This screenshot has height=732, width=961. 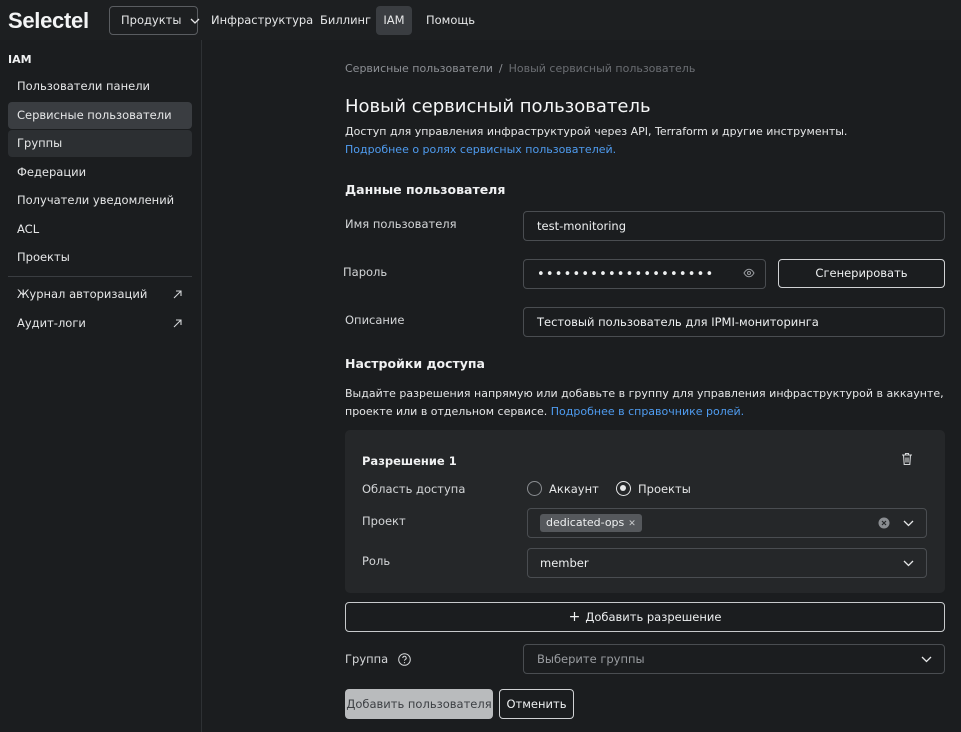 I want to click on eye-icon, so click(x=749, y=273).